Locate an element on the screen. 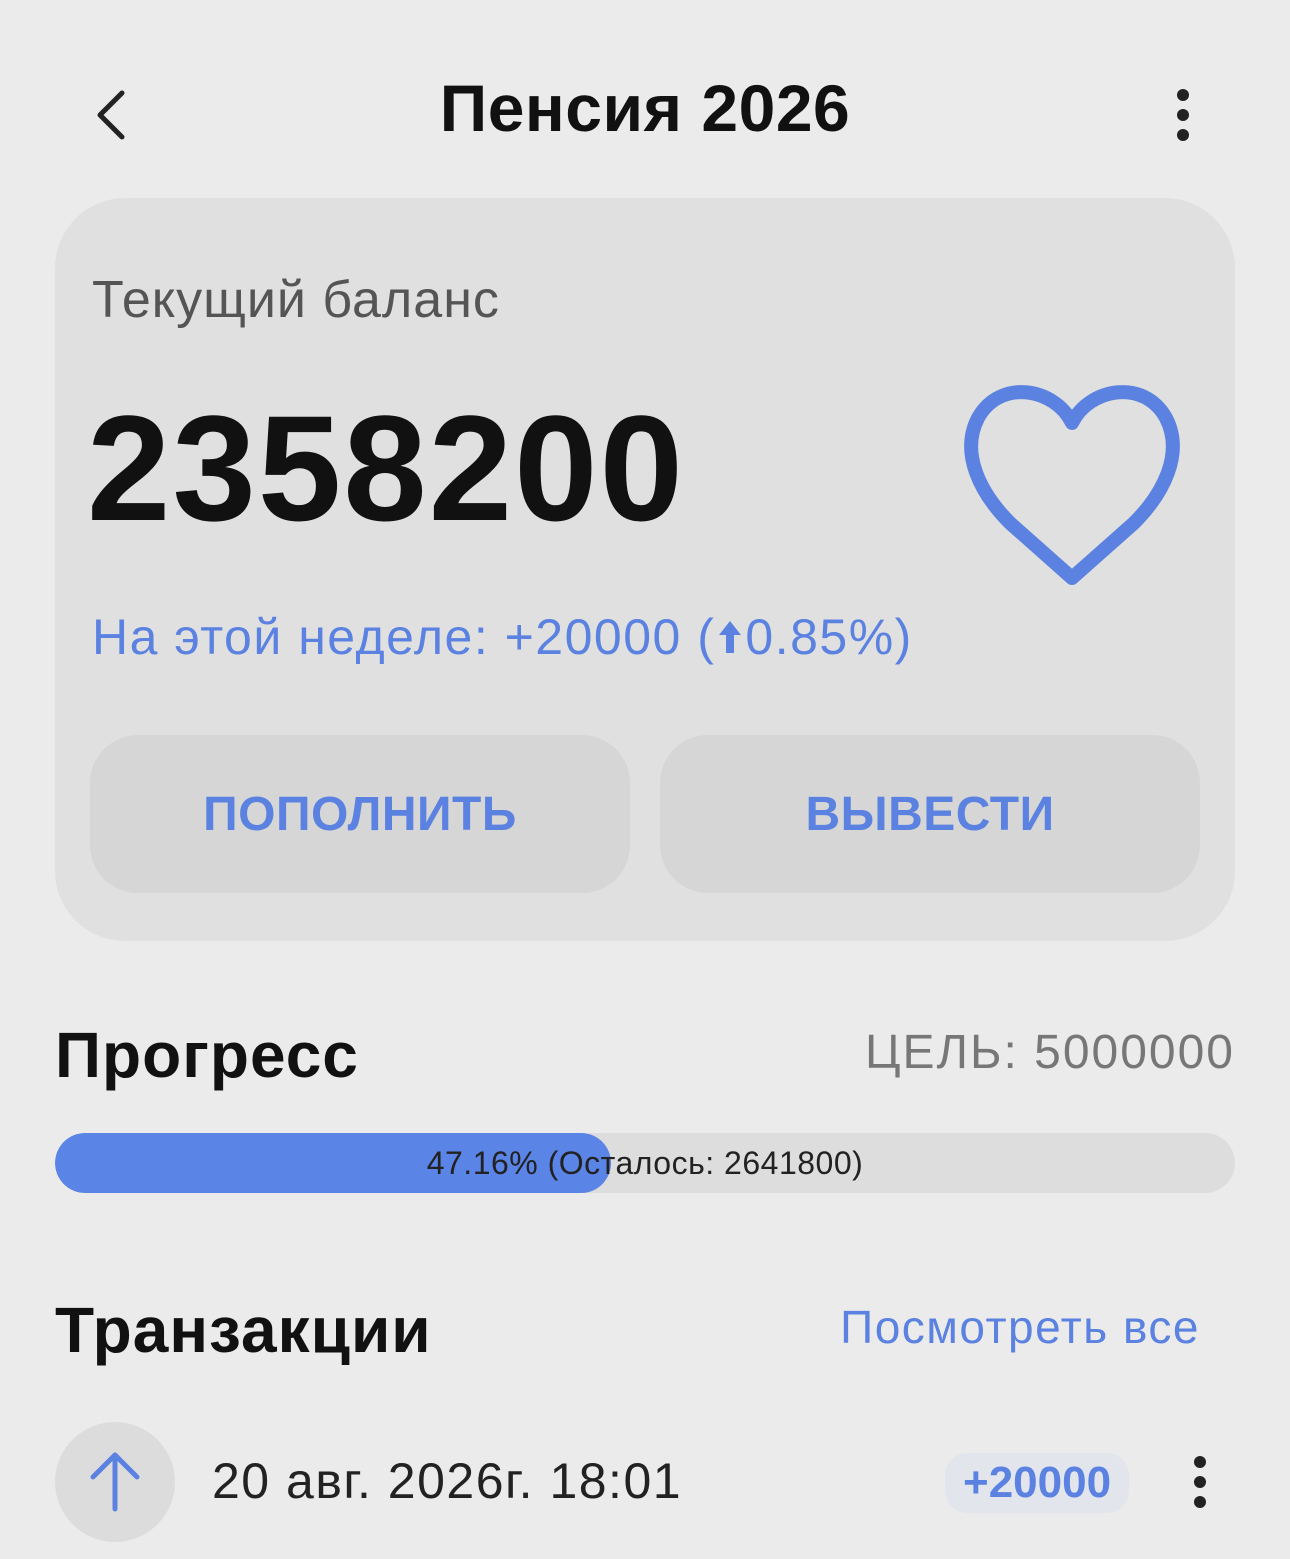 The image size is (1290, 1559). transaction-type-badge is located at coordinates (115, 1482).